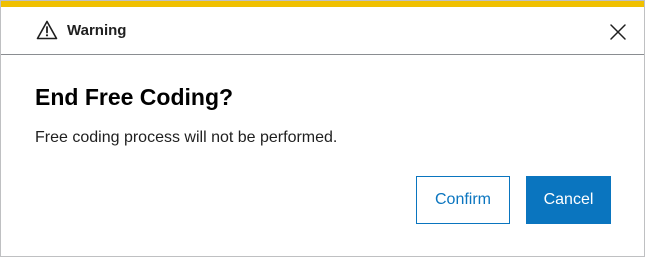  What do you see at coordinates (134, 97) in the screenshot?
I see `dialog-title: End Free Coding?` at bounding box center [134, 97].